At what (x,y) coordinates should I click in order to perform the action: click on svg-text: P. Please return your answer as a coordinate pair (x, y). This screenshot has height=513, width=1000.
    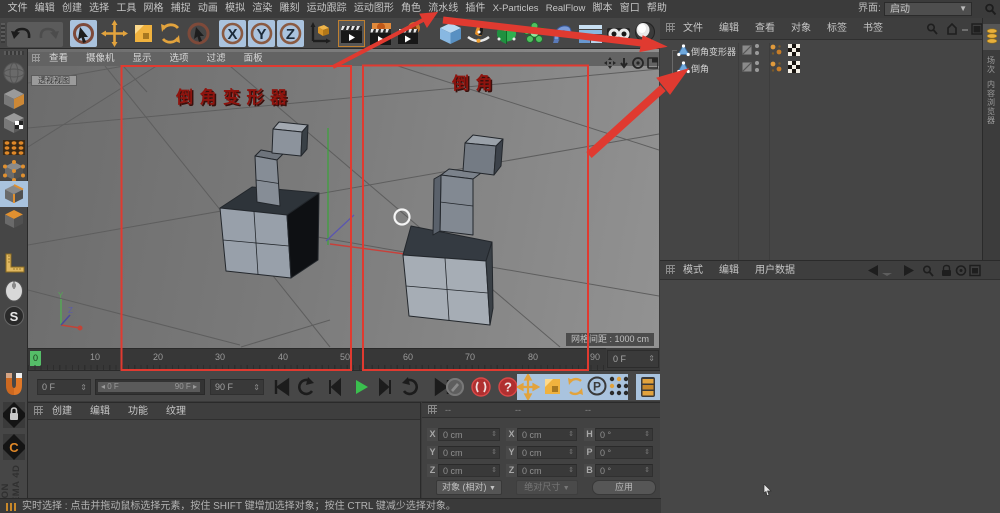
    Looking at the image, I should click on (597, 387).